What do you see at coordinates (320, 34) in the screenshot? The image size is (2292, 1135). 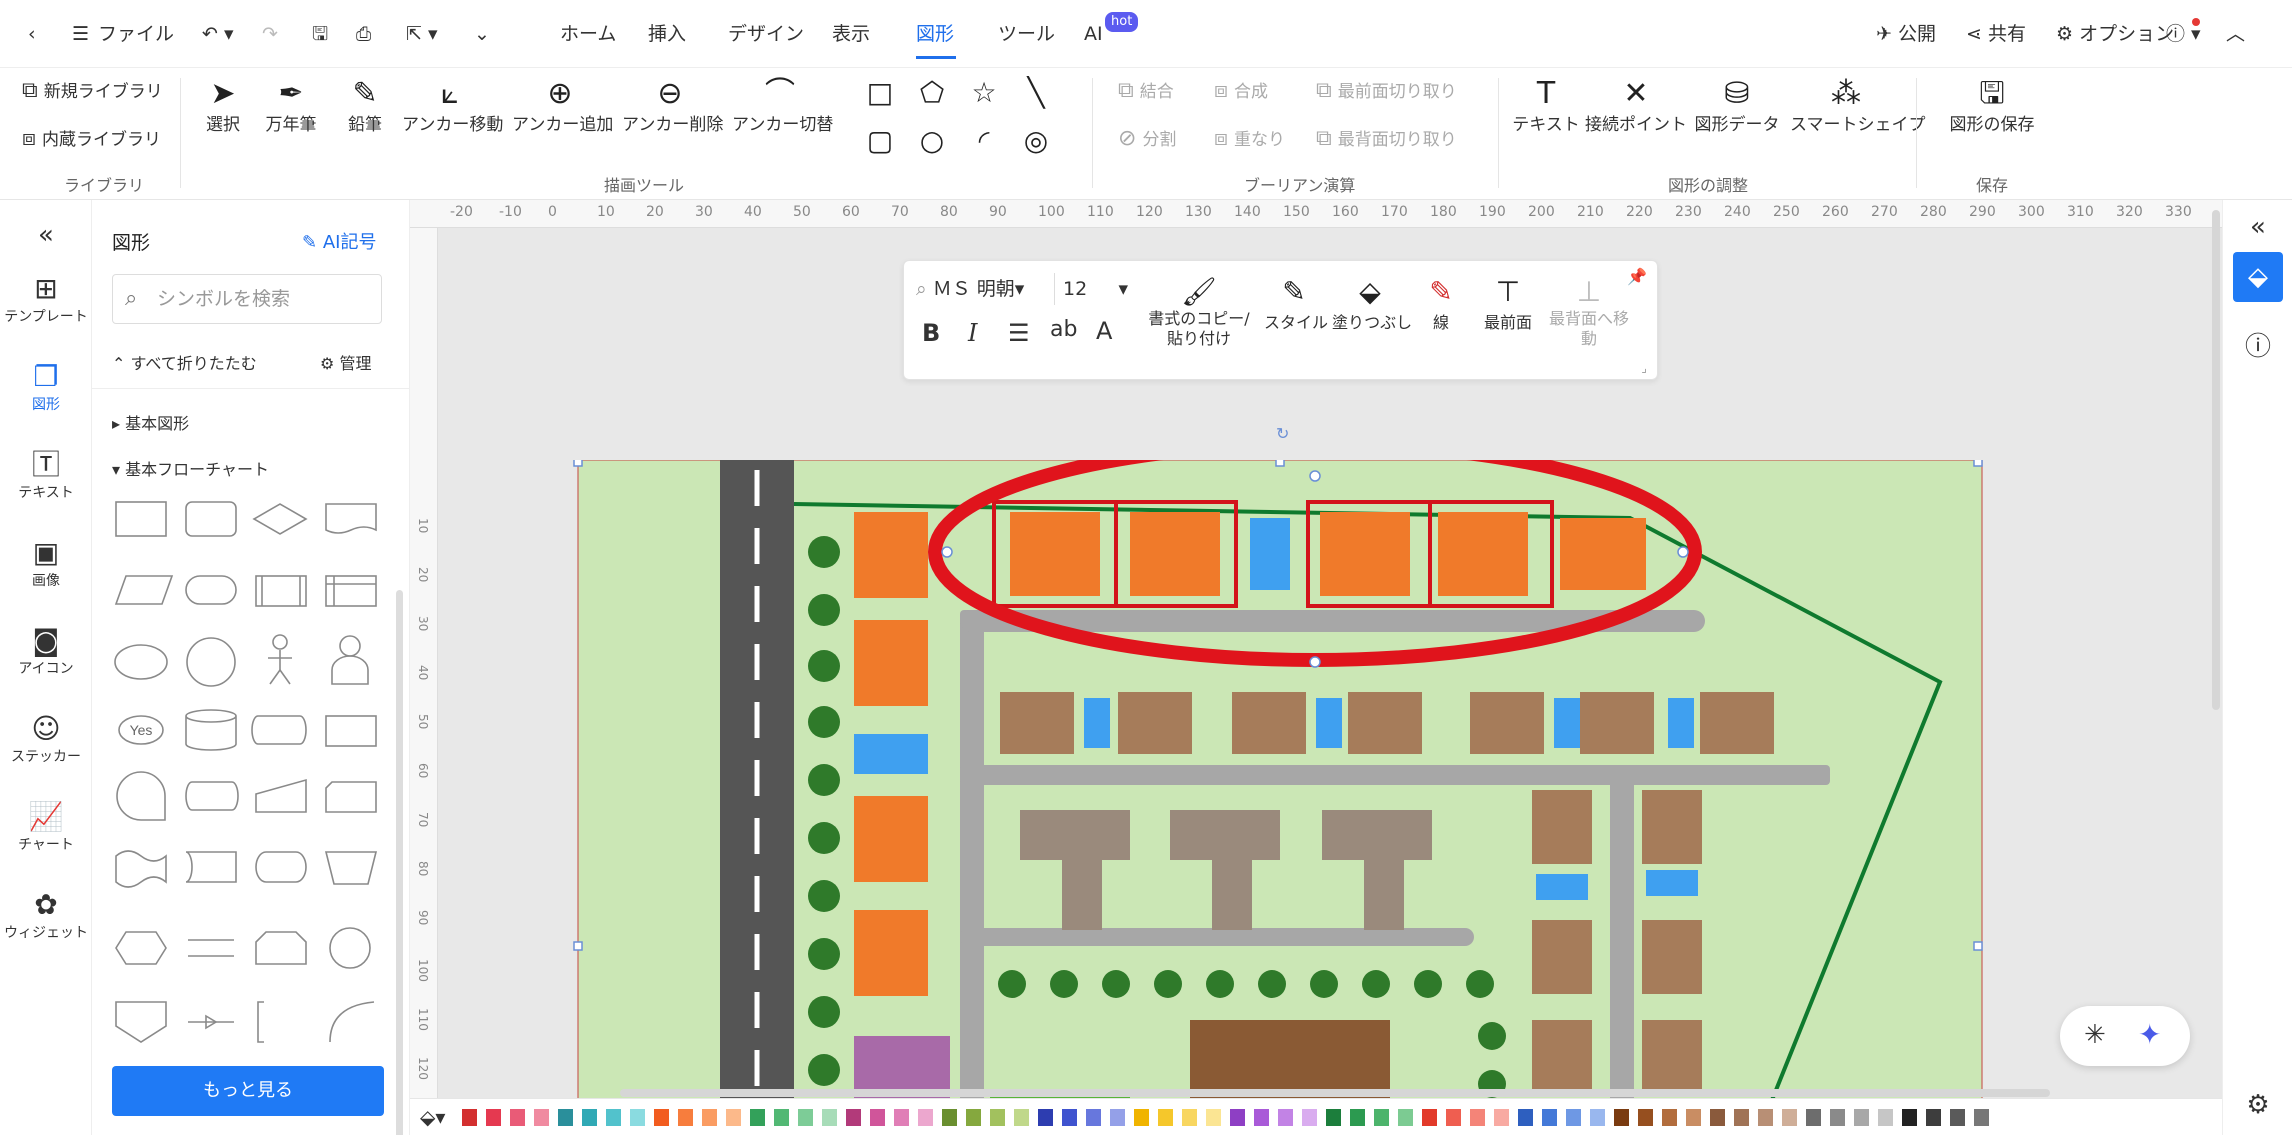 I see `save-icon: 🖫` at bounding box center [320, 34].